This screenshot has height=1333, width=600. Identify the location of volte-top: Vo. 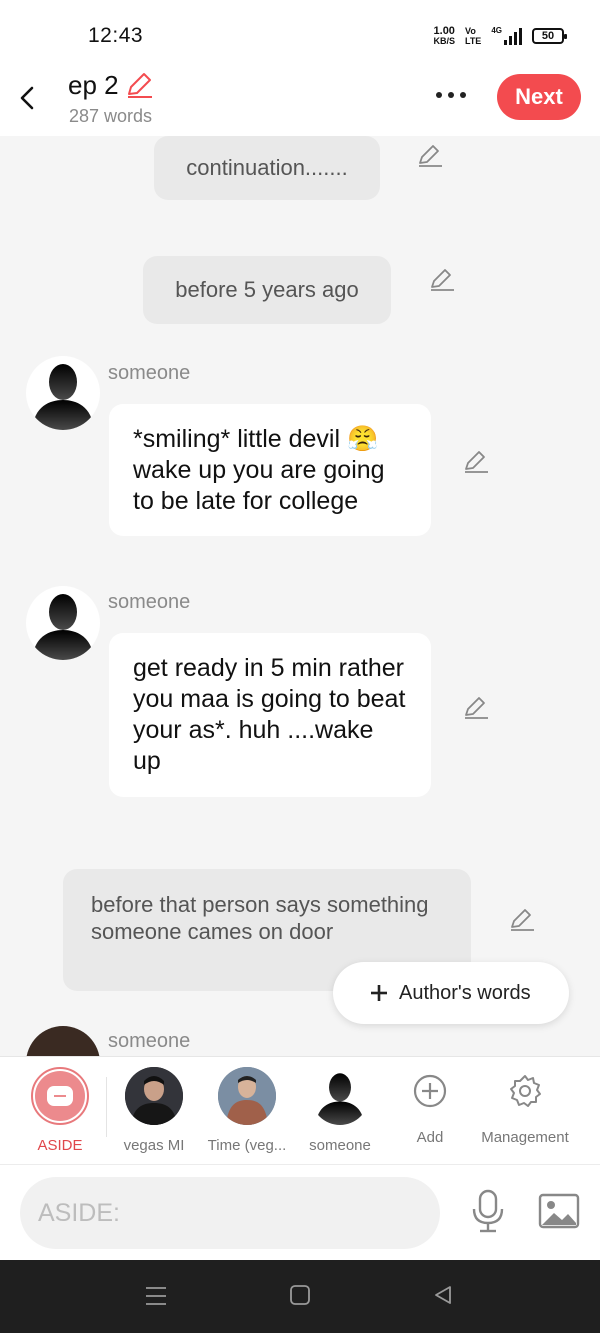
(470, 31).